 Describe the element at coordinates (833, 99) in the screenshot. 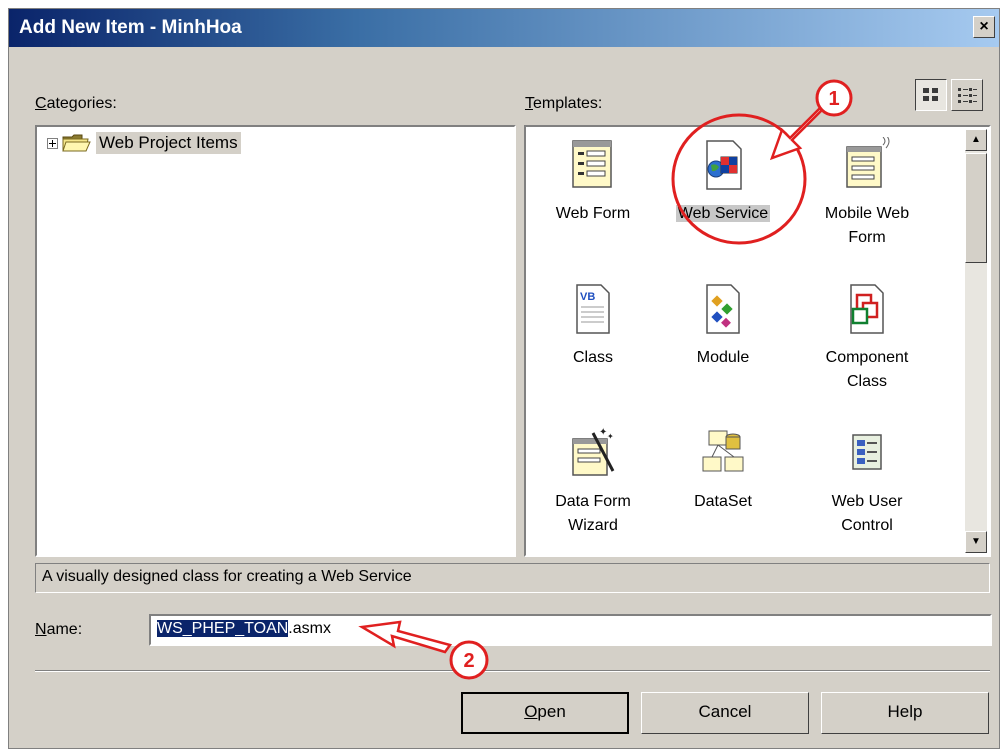

I see `marker-1-text: 1` at that location.